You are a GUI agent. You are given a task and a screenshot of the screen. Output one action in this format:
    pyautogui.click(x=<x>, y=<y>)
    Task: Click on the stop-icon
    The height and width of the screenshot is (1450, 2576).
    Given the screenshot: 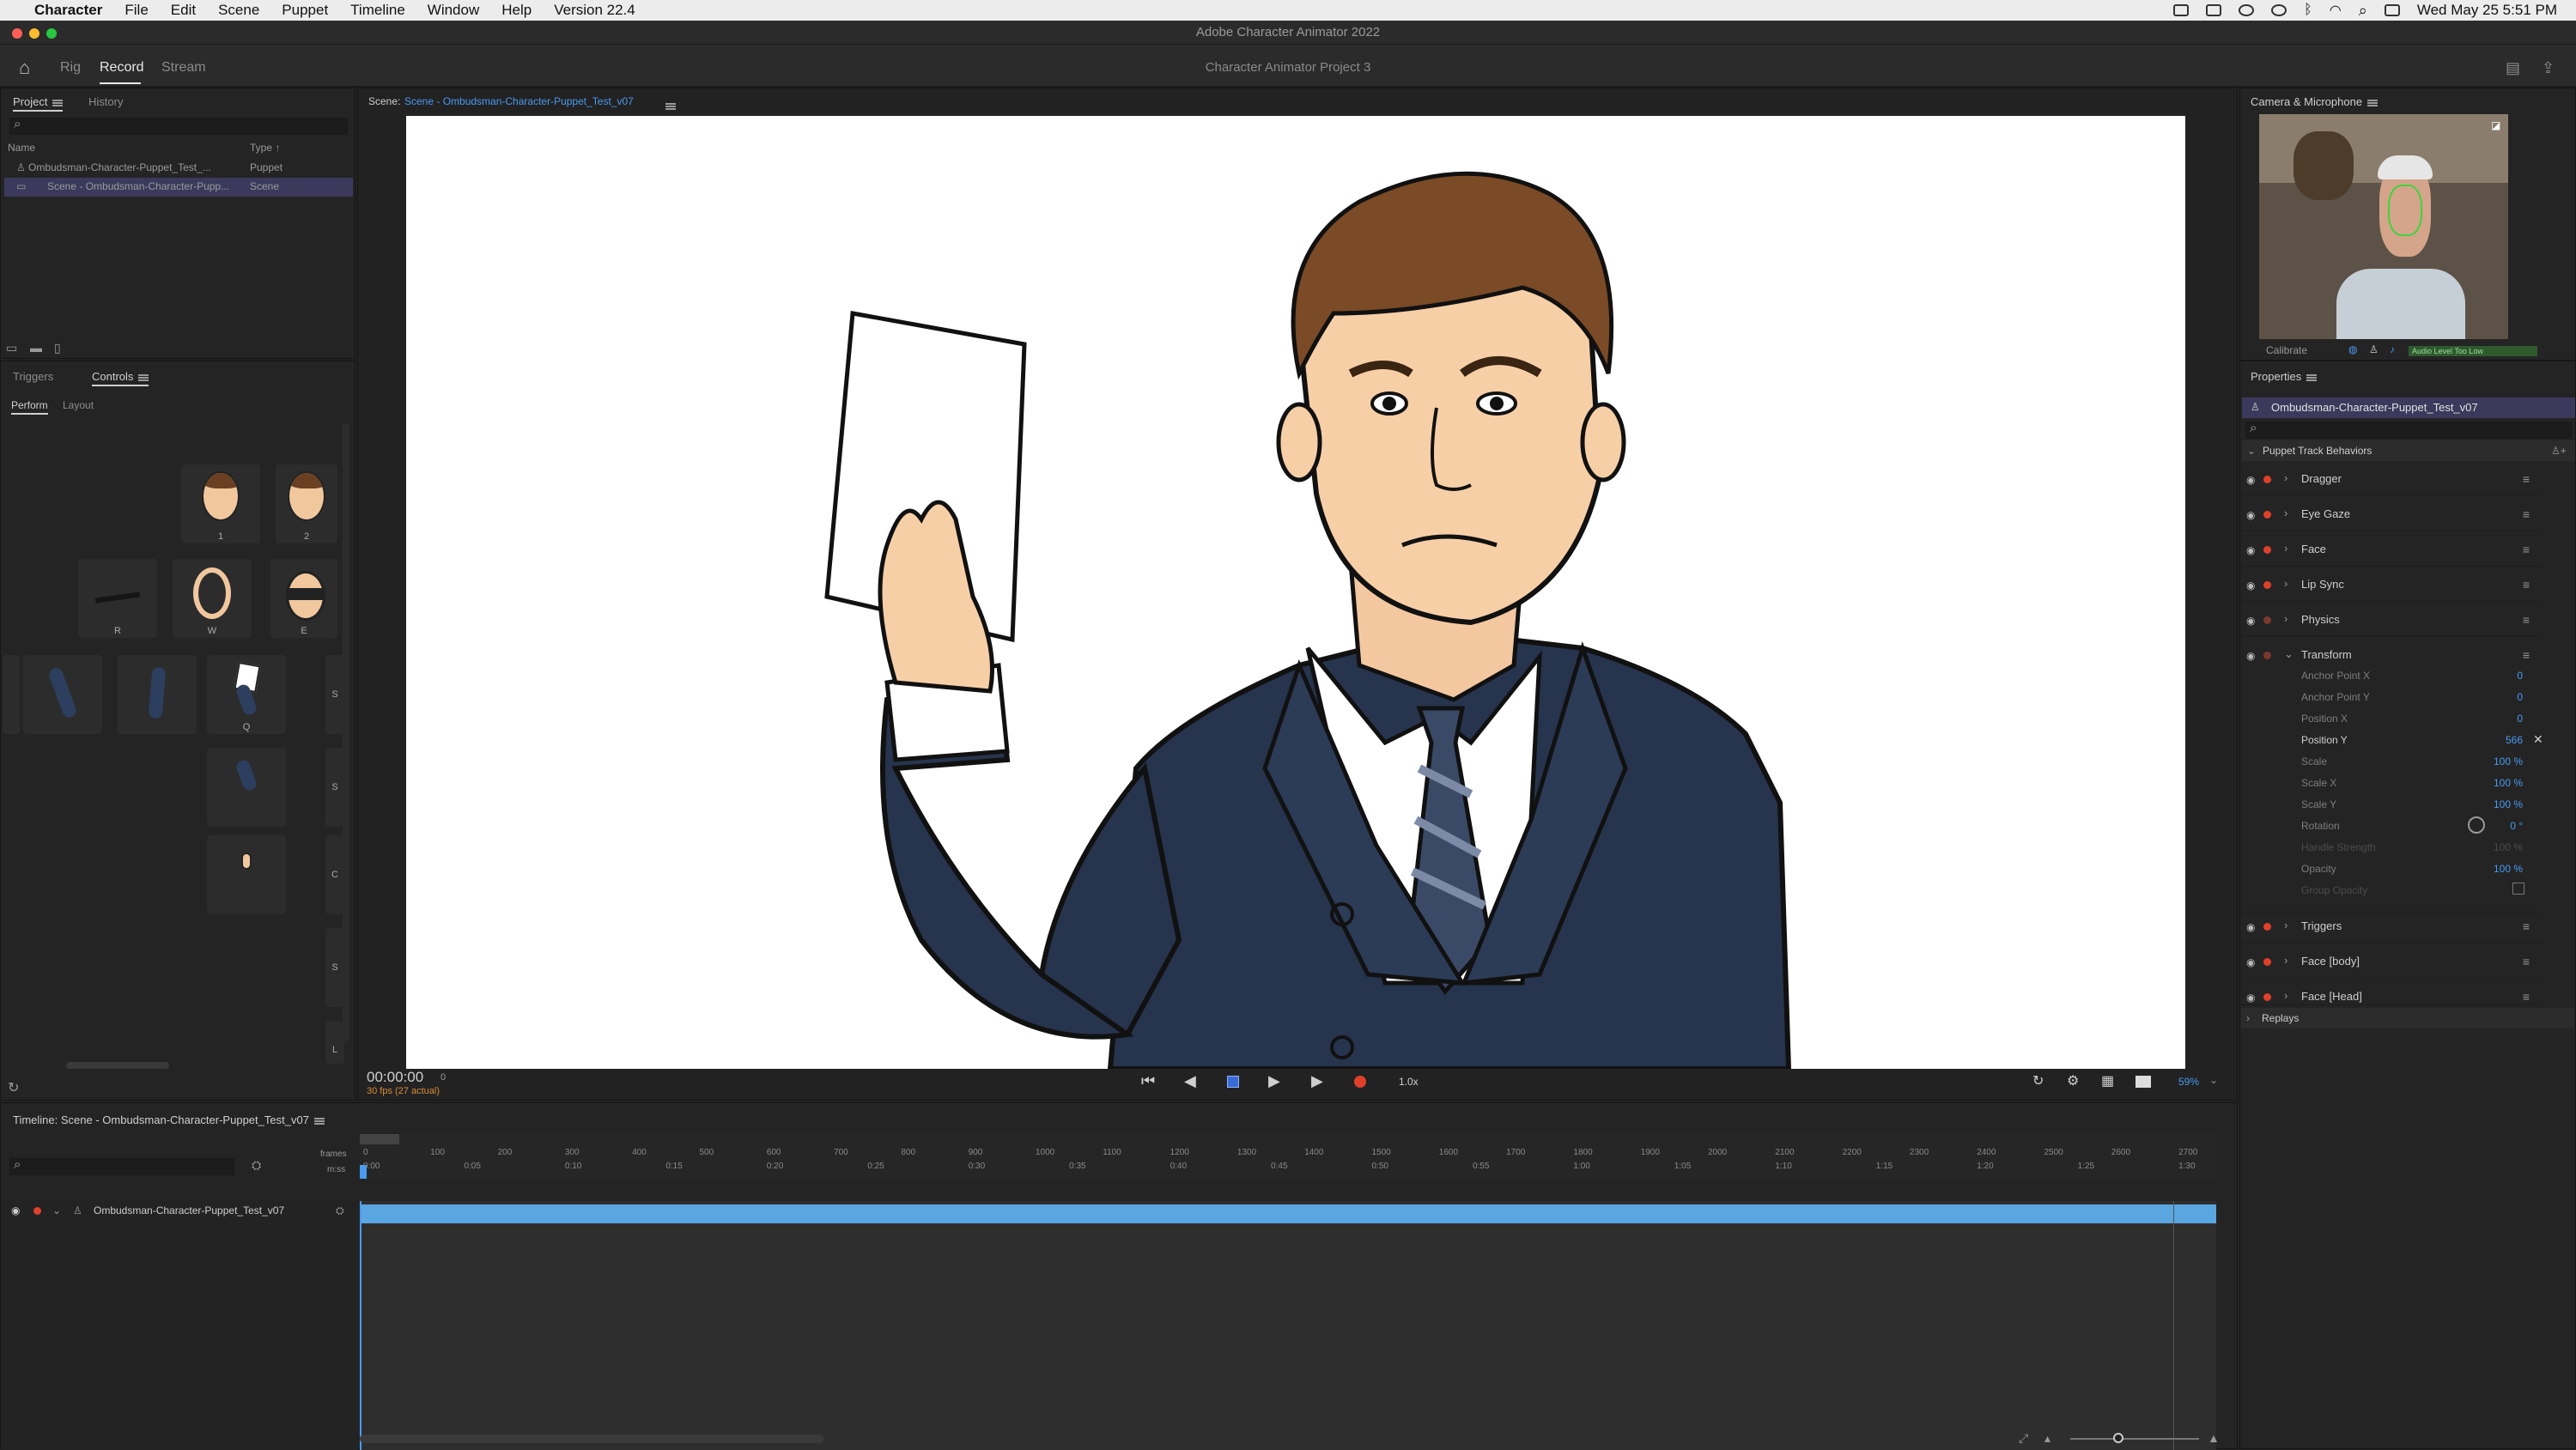 What is the action you would take?
    pyautogui.click(x=1233, y=1082)
    